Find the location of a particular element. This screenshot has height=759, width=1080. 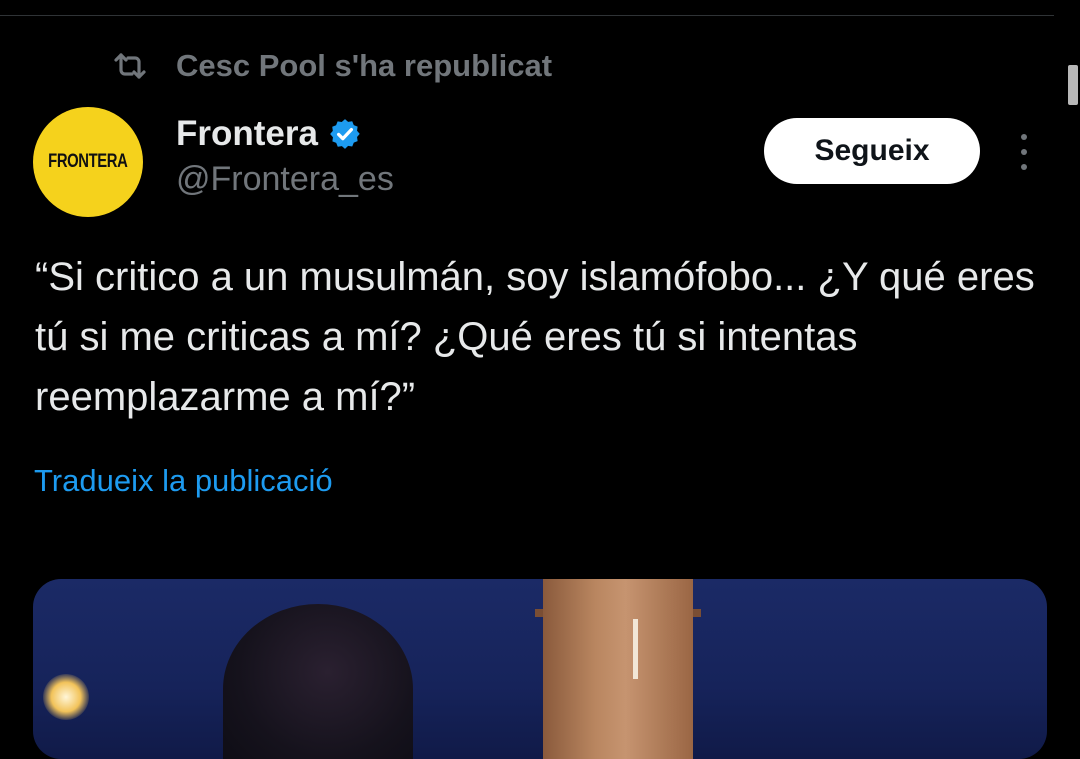

street-lamp-glow is located at coordinates (66, 697).